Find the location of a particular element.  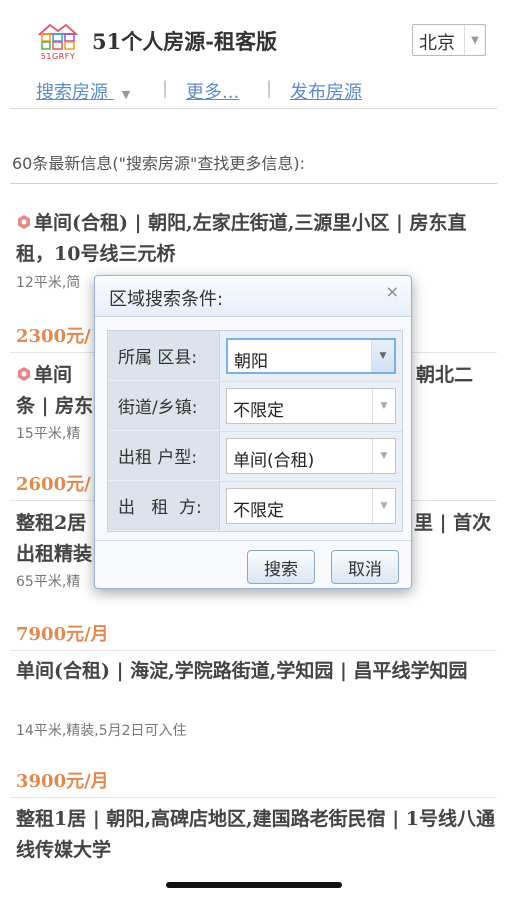

form-row-landlord: 出 租 方: 不限定 ▼ is located at coordinates (255, 506).